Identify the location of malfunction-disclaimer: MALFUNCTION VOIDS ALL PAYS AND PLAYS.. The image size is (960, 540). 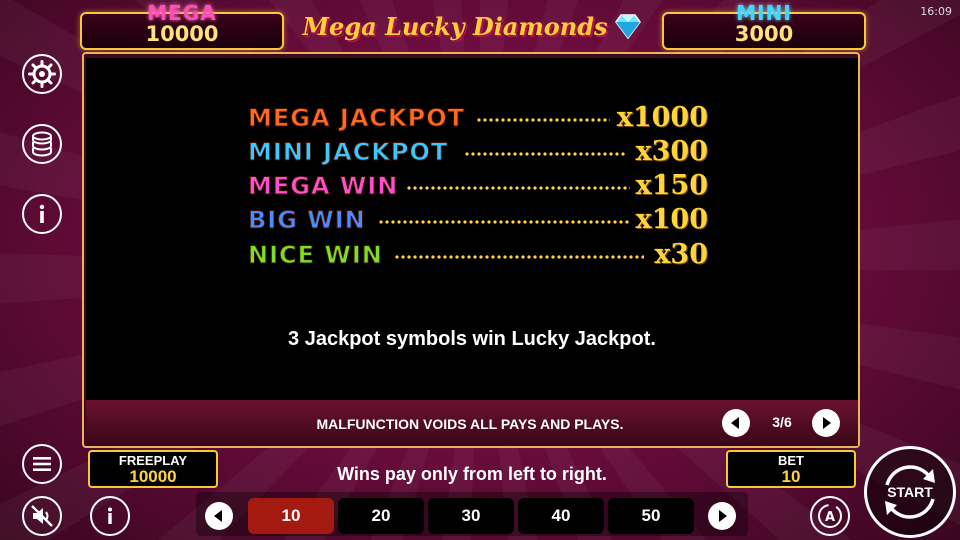
(470, 424).